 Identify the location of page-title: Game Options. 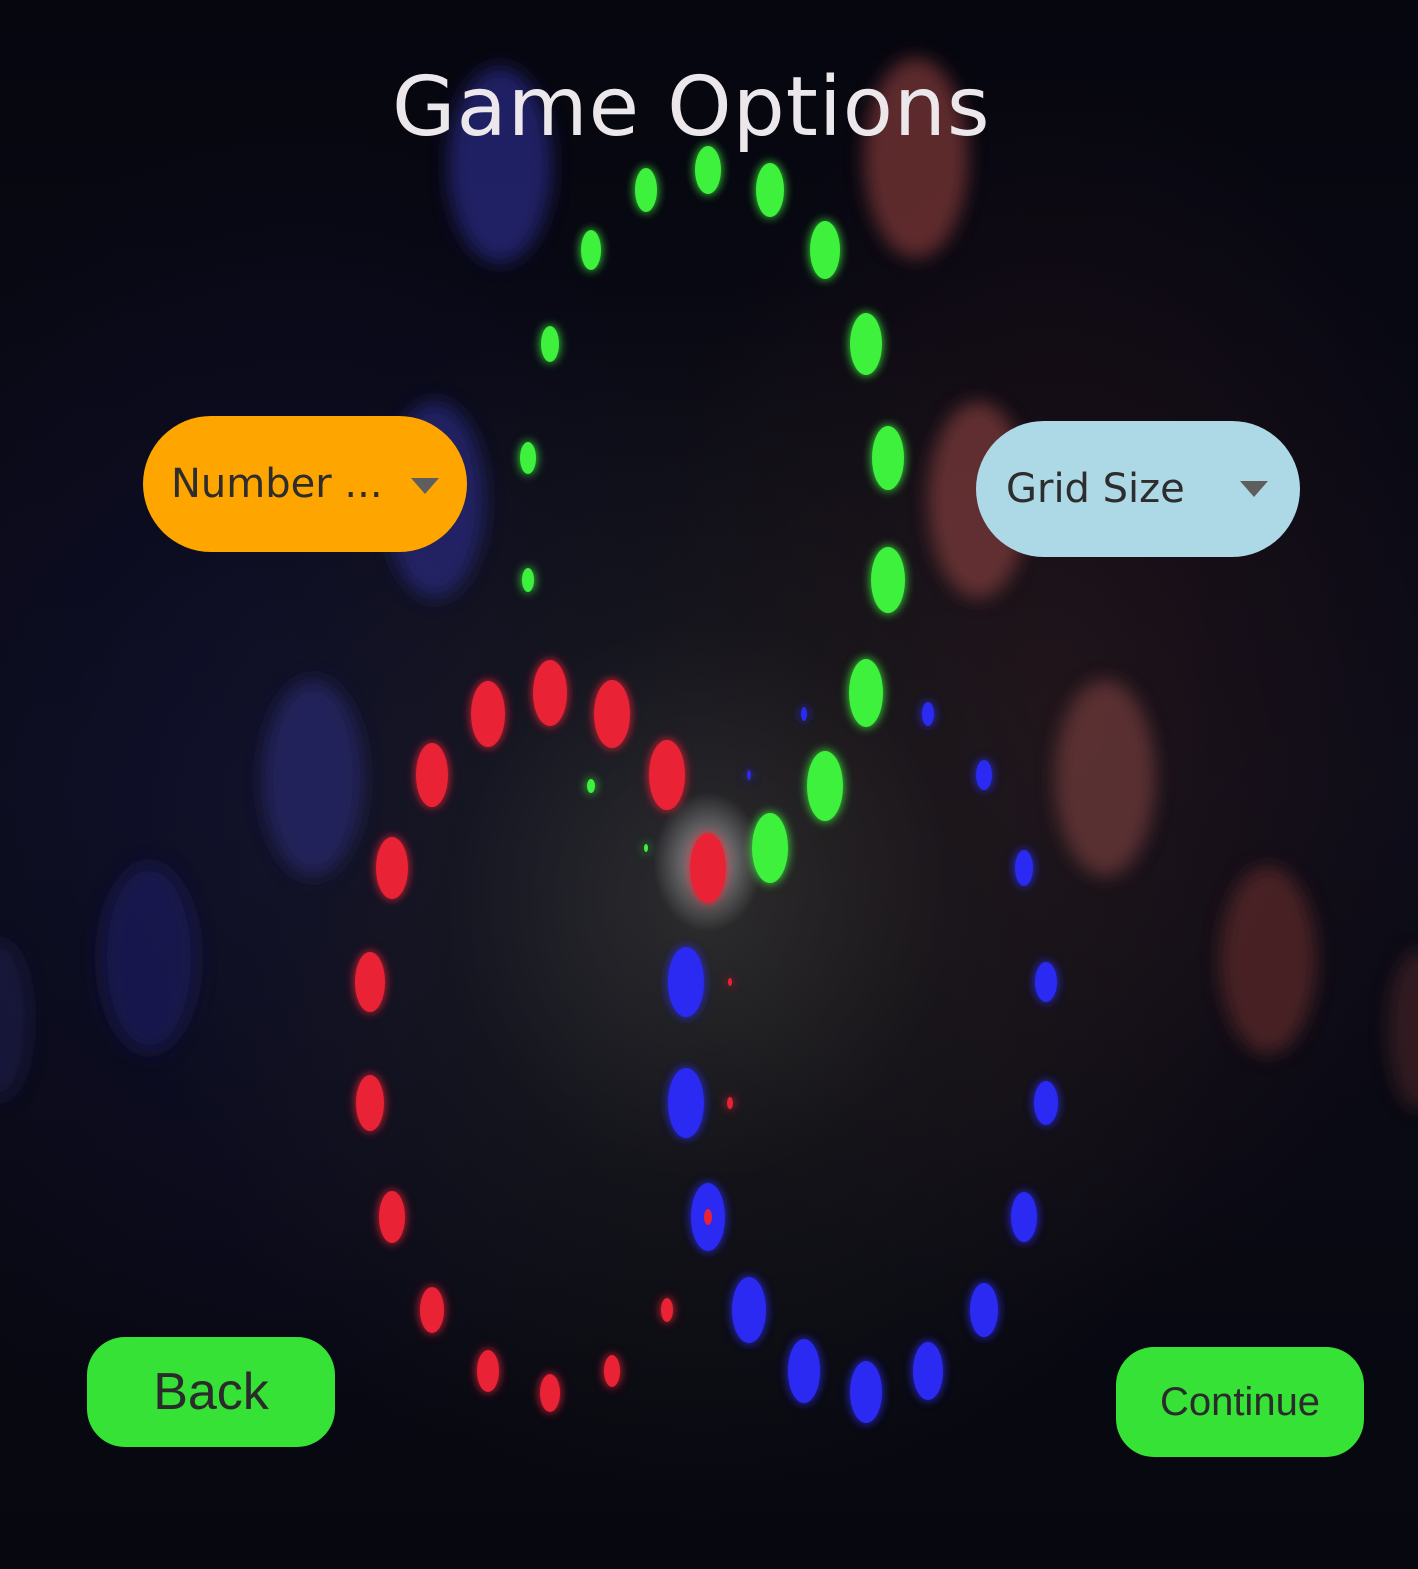
(691, 107).